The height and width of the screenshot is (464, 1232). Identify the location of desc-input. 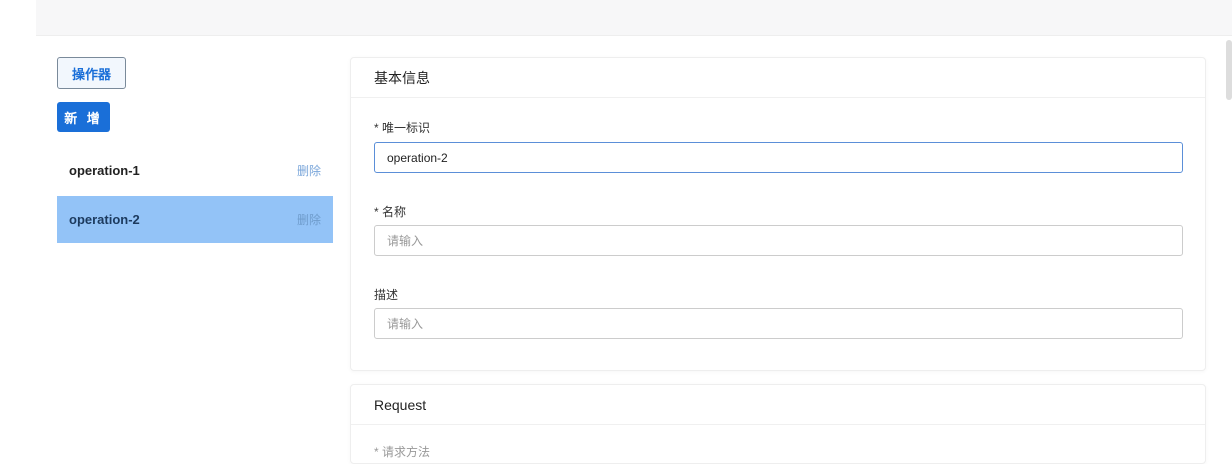
(778, 323).